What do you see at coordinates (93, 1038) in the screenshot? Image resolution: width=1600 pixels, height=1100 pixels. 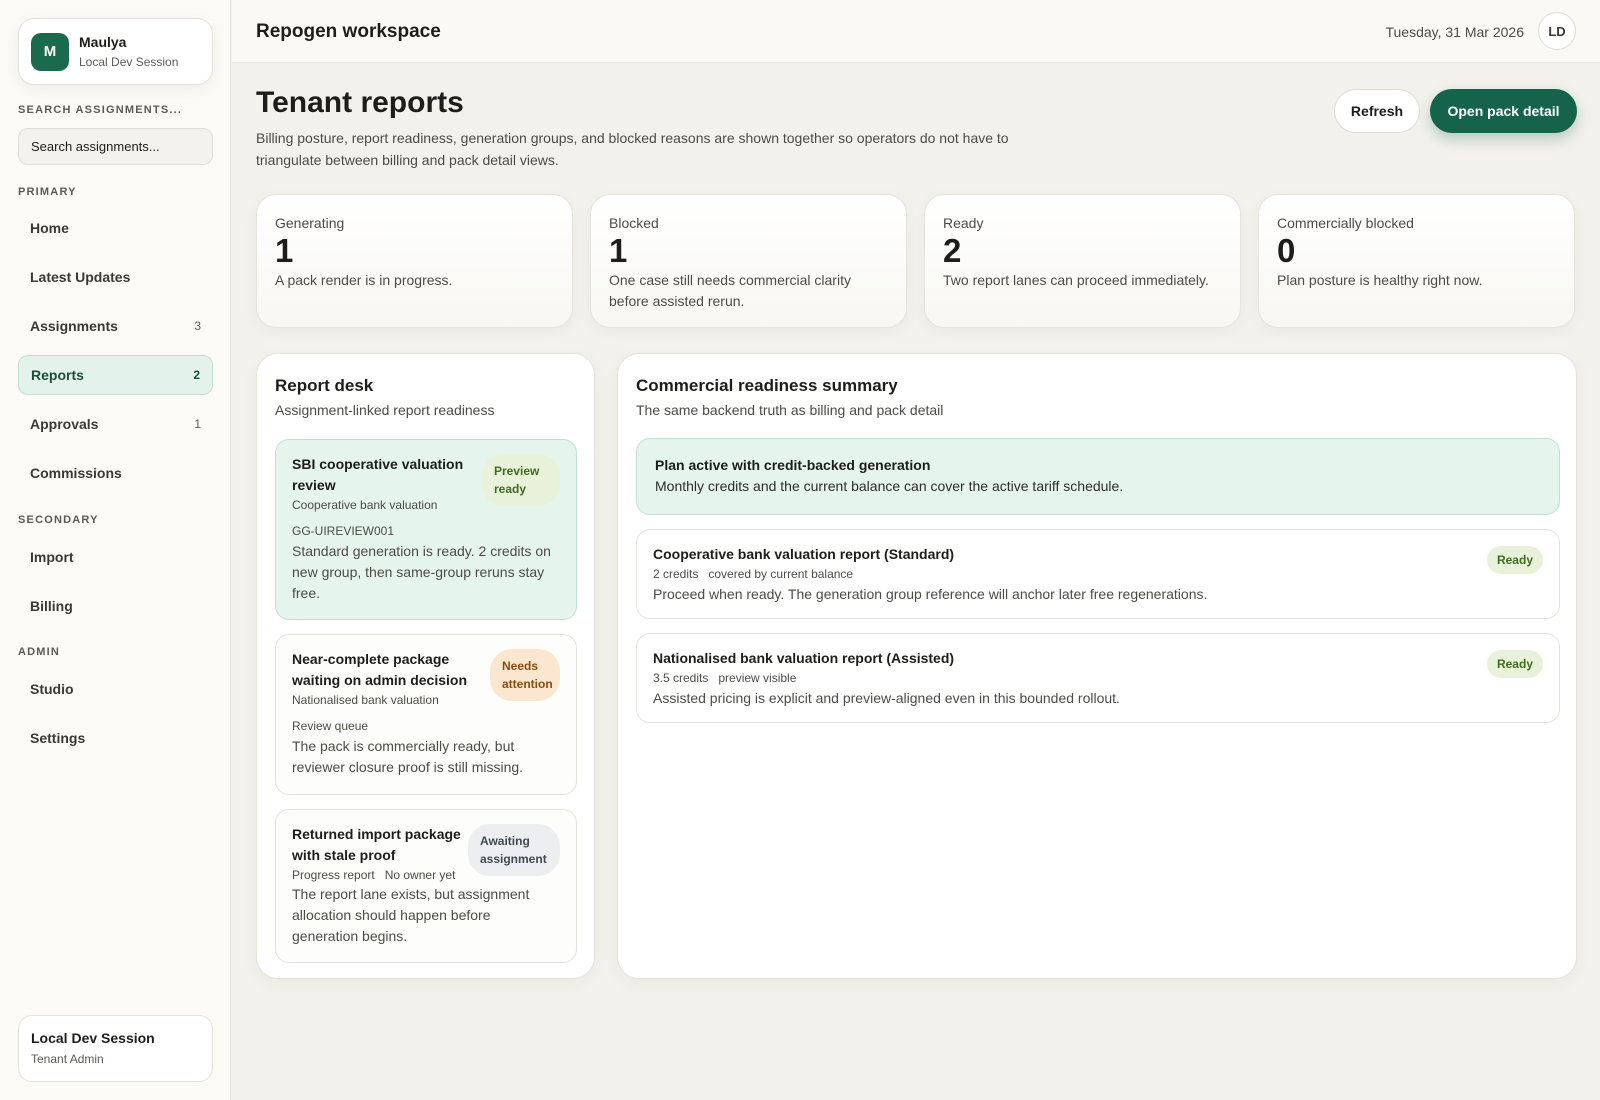 I see `session-title: Local Dev Session` at bounding box center [93, 1038].